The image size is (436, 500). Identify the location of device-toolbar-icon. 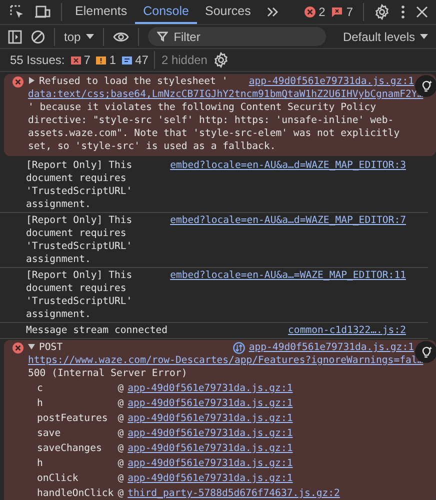
(43, 12).